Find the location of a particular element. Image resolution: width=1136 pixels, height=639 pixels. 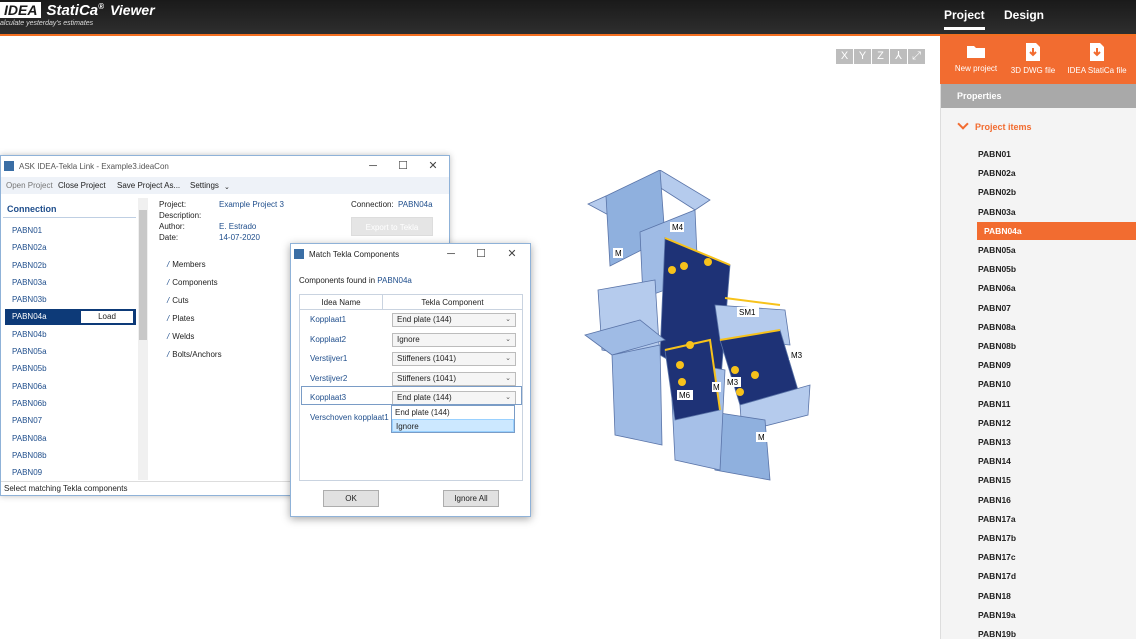

scrollbar-thumb is located at coordinates (143, 275).